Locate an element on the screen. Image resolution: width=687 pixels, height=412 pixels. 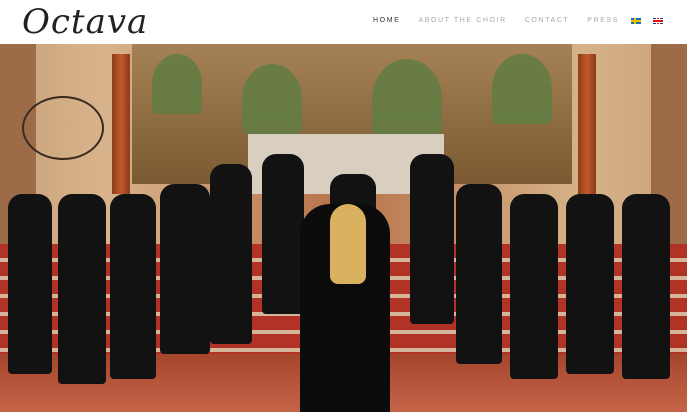
pillar-right is located at coordinates (587, 124).